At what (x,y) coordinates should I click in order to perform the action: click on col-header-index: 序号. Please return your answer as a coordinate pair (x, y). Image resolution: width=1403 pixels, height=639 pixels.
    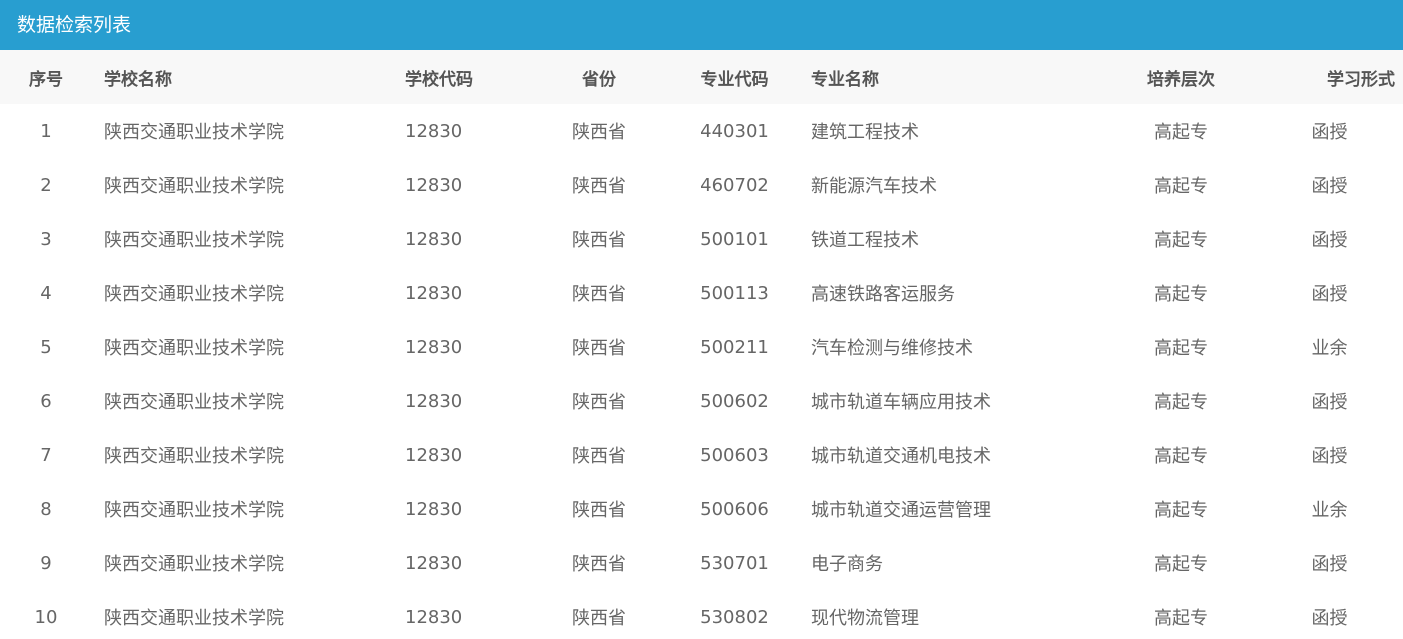
    Looking at the image, I should click on (46, 77).